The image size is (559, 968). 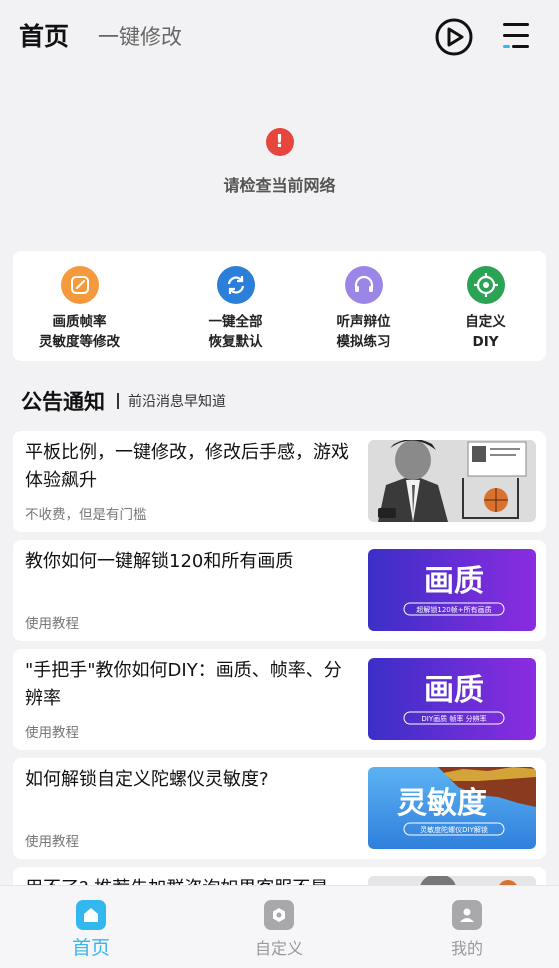 I want to click on quick-action-label: 模拟练习, so click(x=363, y=342).